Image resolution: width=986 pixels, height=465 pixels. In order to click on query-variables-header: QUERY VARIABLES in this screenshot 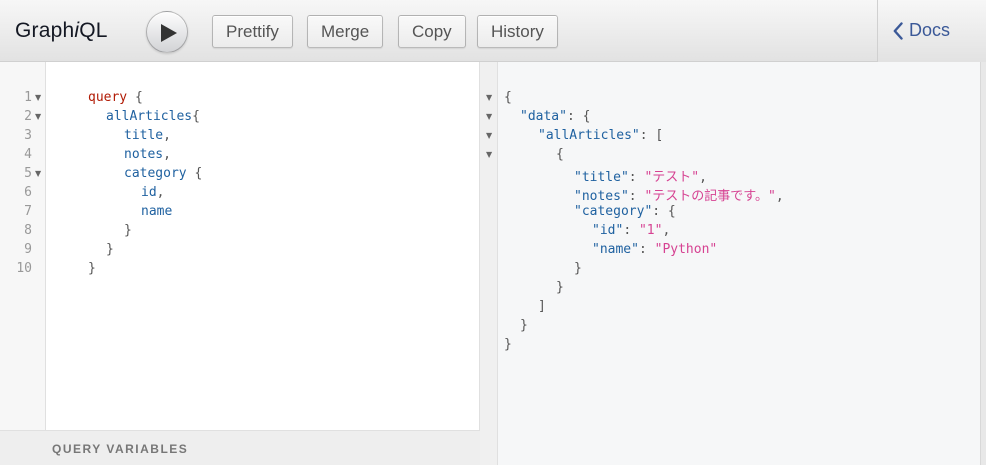, I will do `click(240, 447)`.